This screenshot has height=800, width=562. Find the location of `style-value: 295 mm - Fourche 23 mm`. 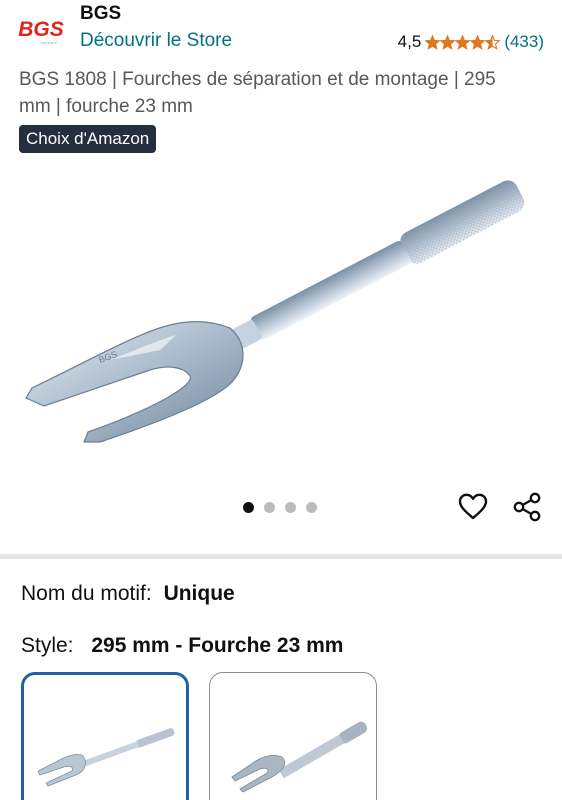

style-value: 295 mm - Fourche 23 mm is located at coordinates (217, 645).